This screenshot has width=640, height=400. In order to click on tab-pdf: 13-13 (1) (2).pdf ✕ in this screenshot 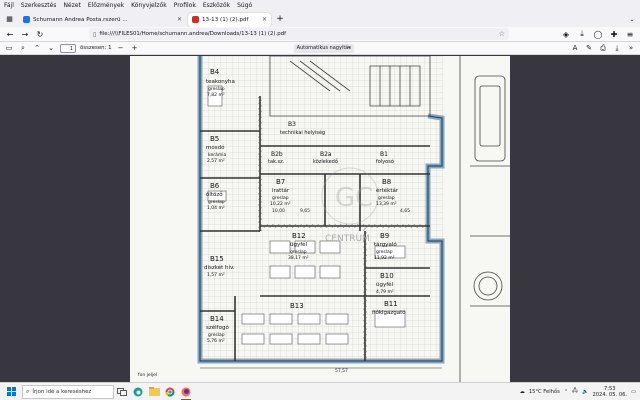, I will do `click(229, 19)`.